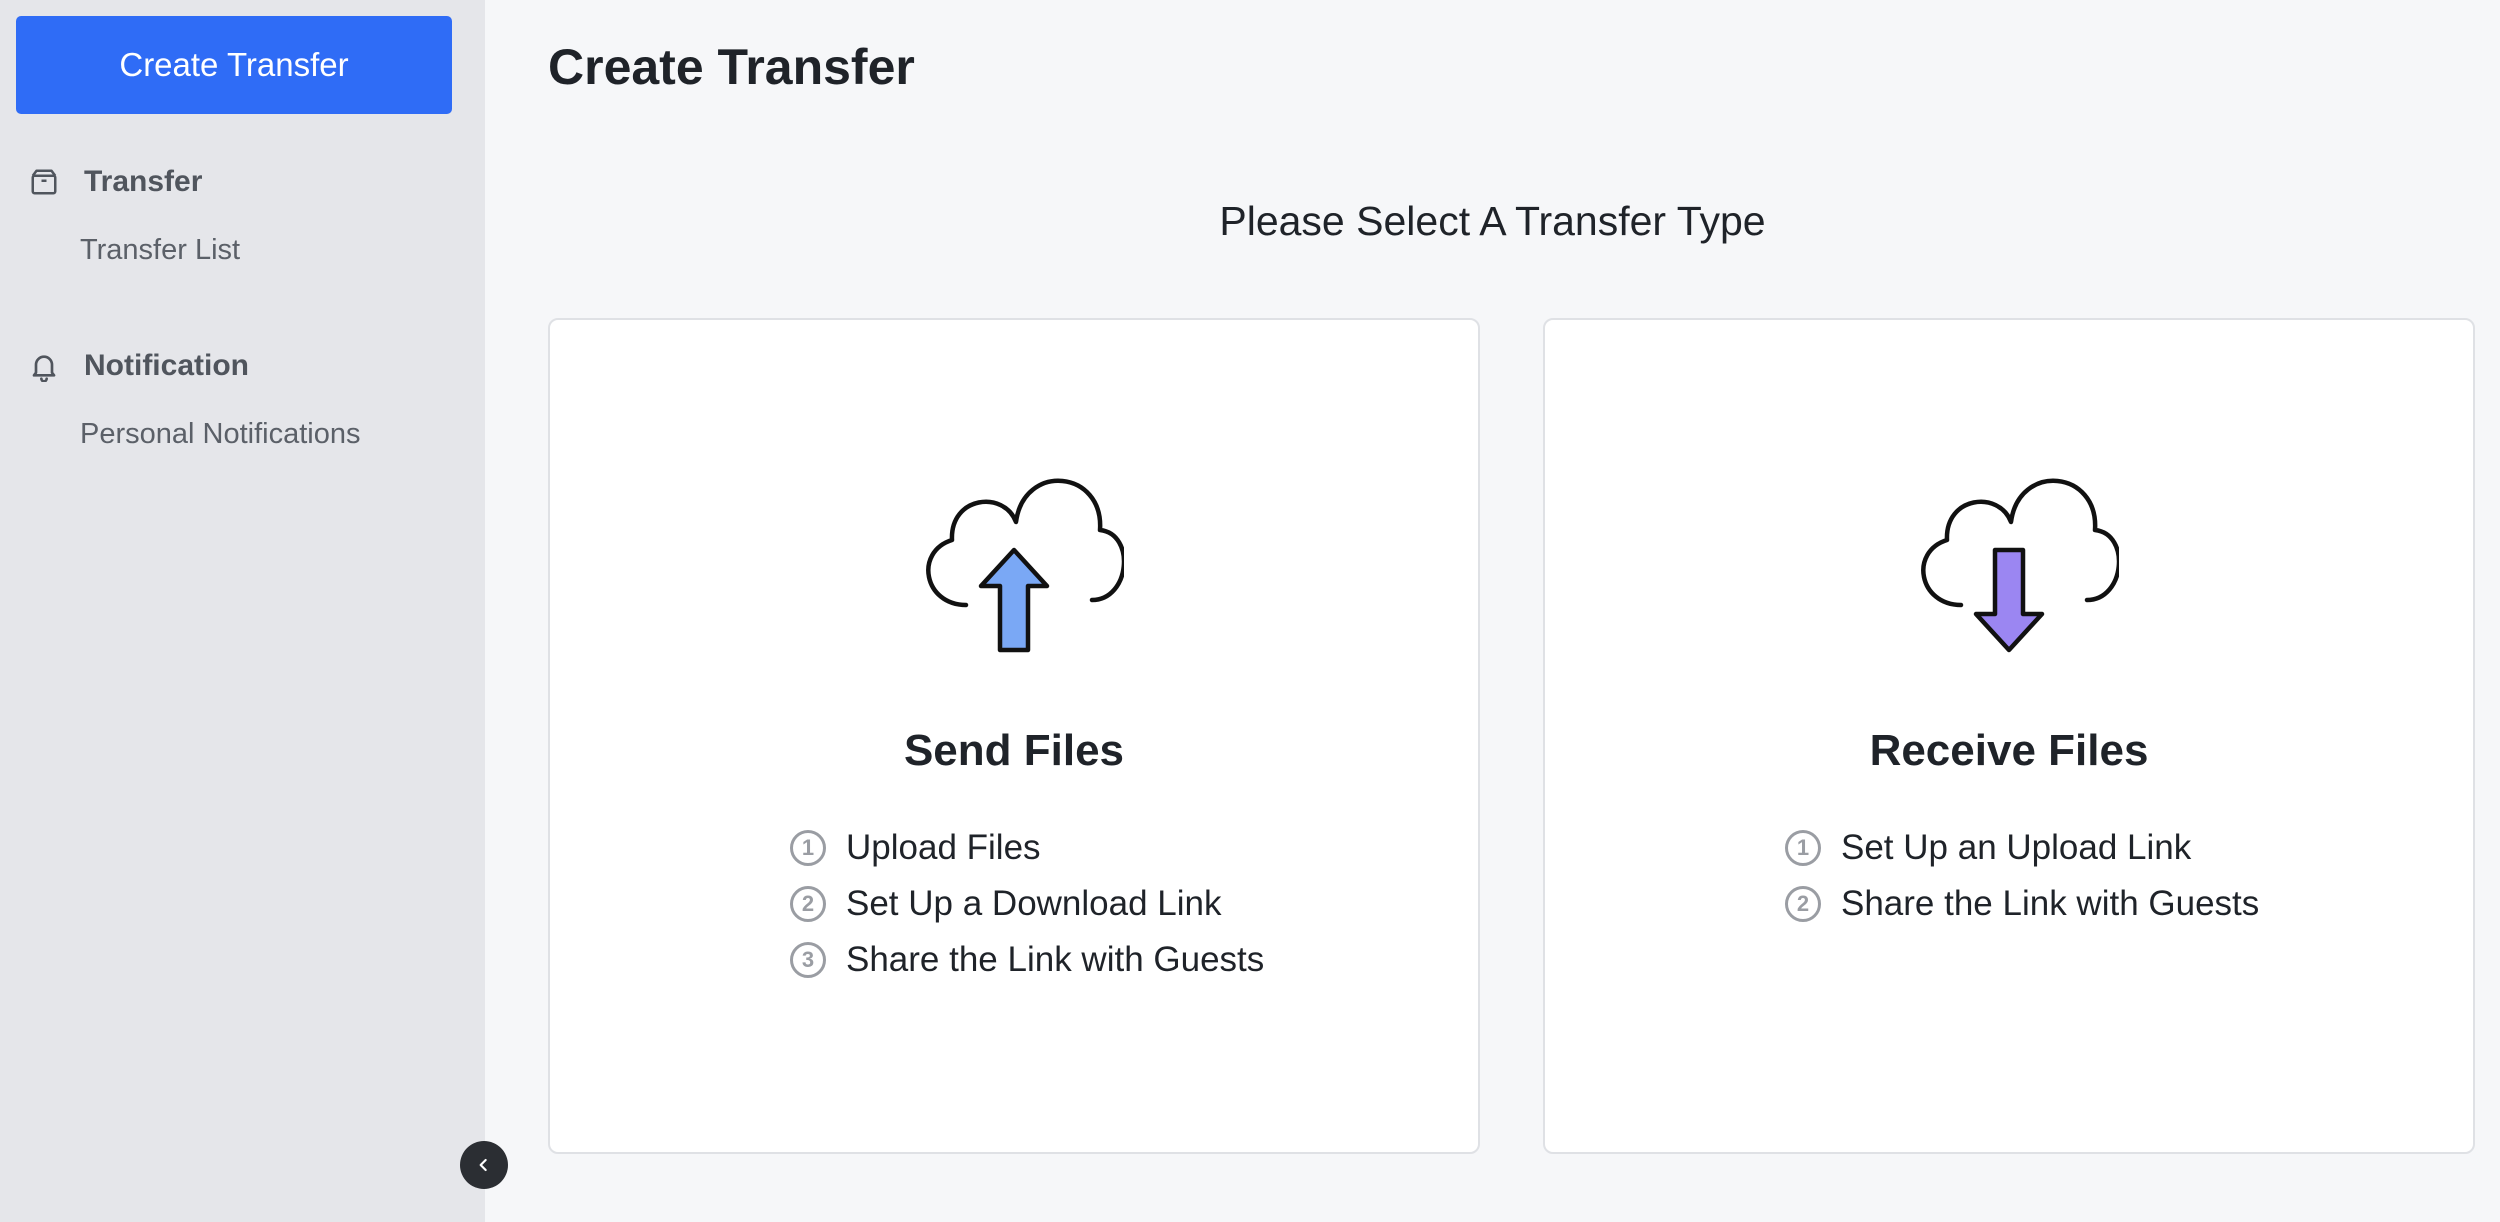  I want to click on list-item: 2 Share the Link with Guests, so click(2022, 904).